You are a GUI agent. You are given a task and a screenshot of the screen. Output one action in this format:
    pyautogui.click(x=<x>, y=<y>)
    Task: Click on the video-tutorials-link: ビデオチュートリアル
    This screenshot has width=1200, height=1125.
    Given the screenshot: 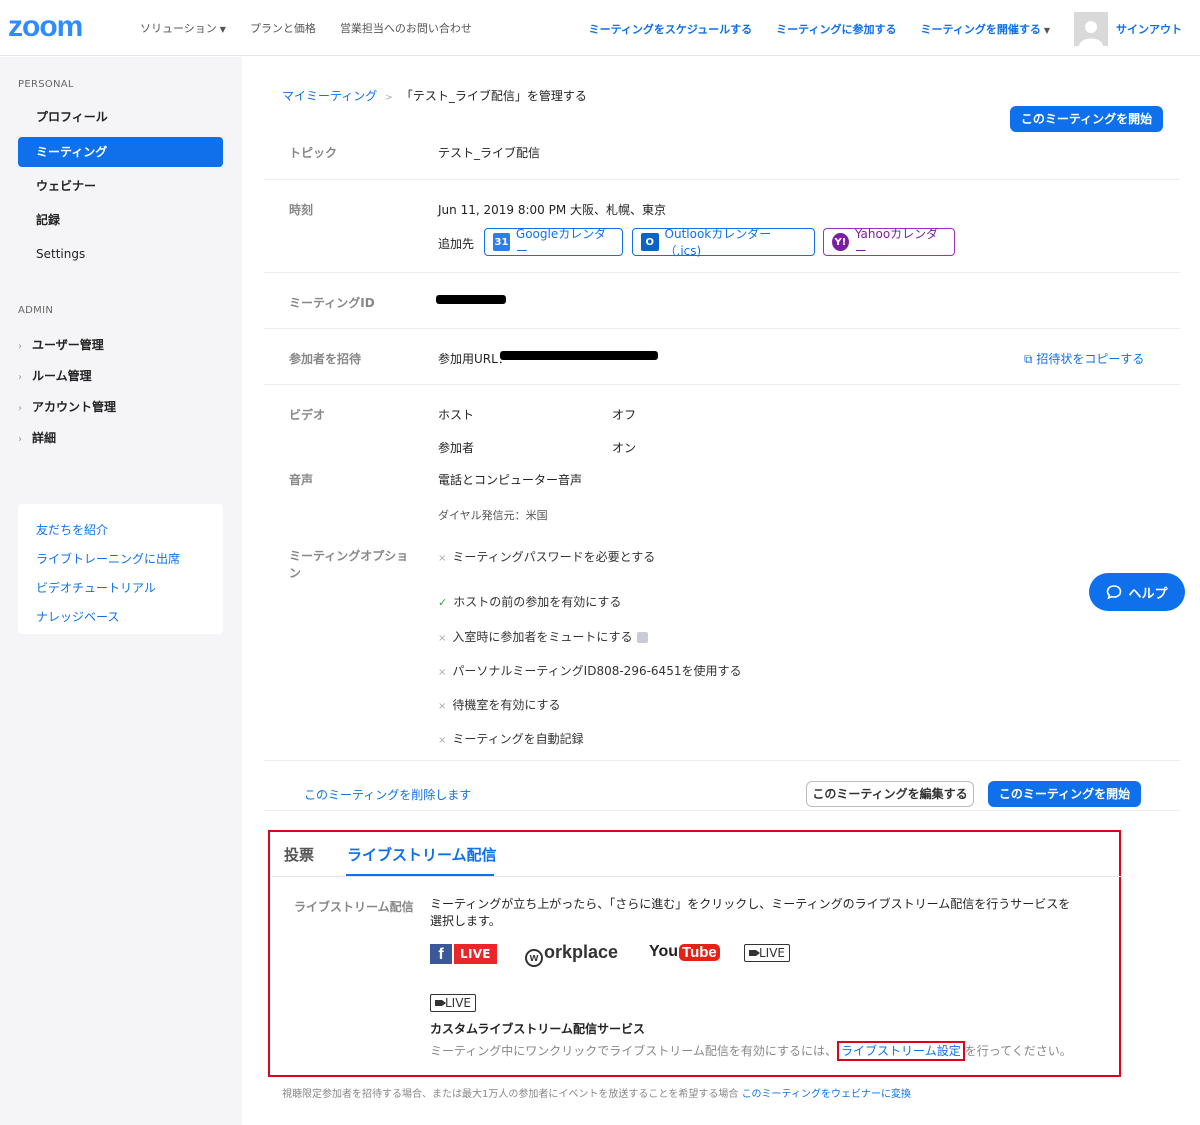 What is the action you would take?
    pyautogui.click(x=120, y=588)
    